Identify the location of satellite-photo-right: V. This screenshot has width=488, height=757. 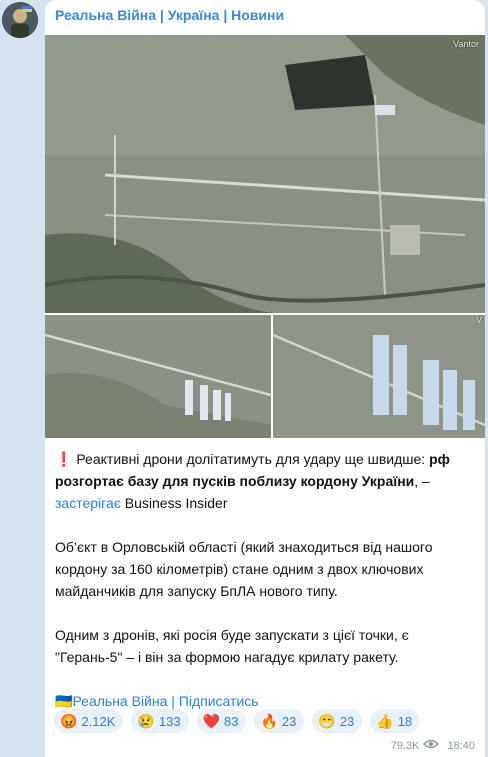
(379, 376).